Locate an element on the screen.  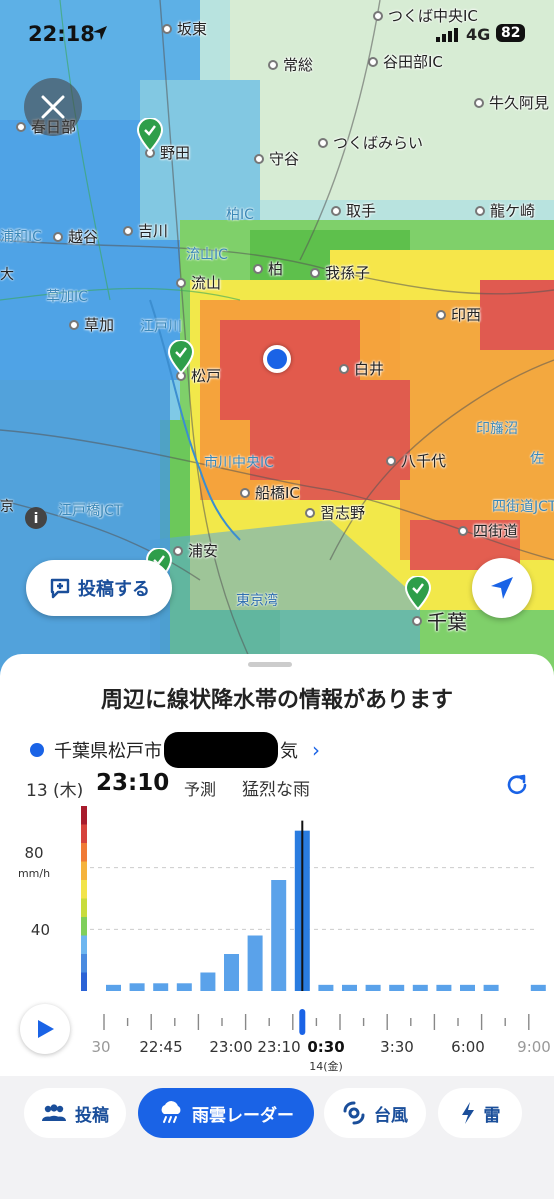
battery-level: 82 is located at coordinates (511, 33).